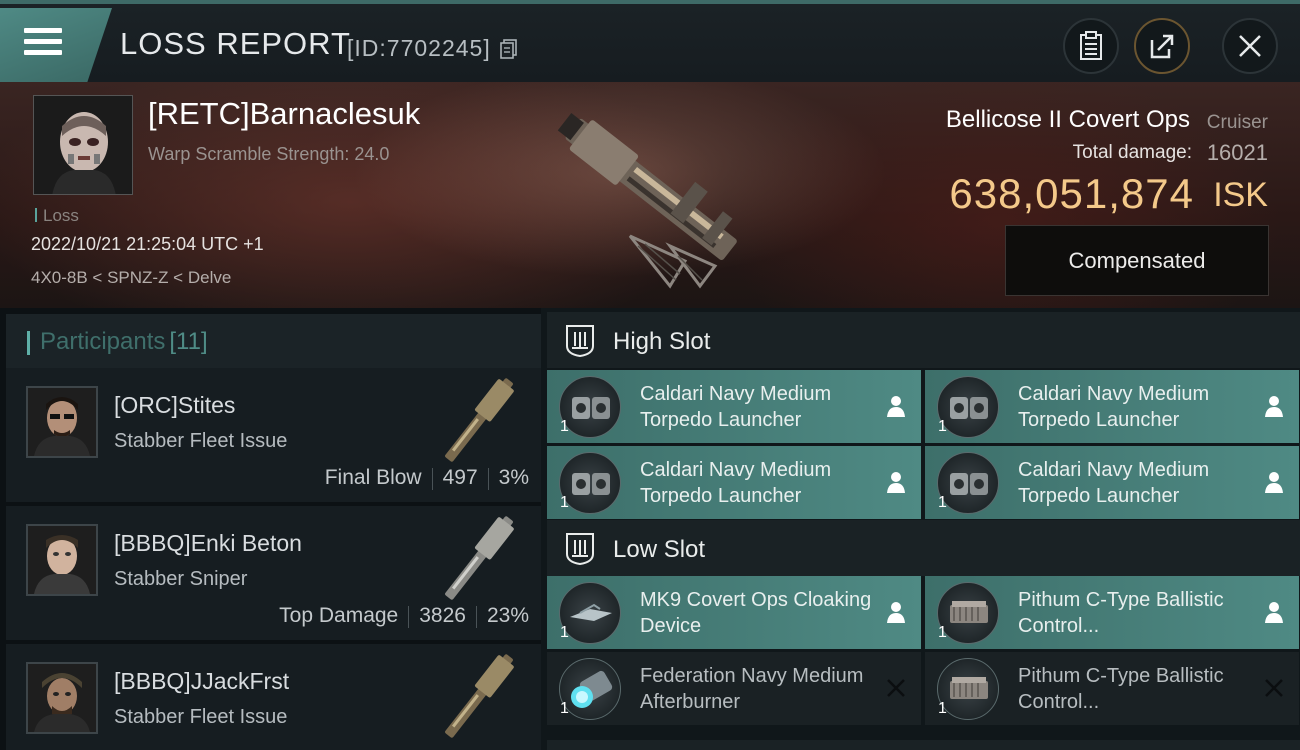 This screenshot has width=1300, height=750. I want to click on participants-label: Participants, so click(103, 341).